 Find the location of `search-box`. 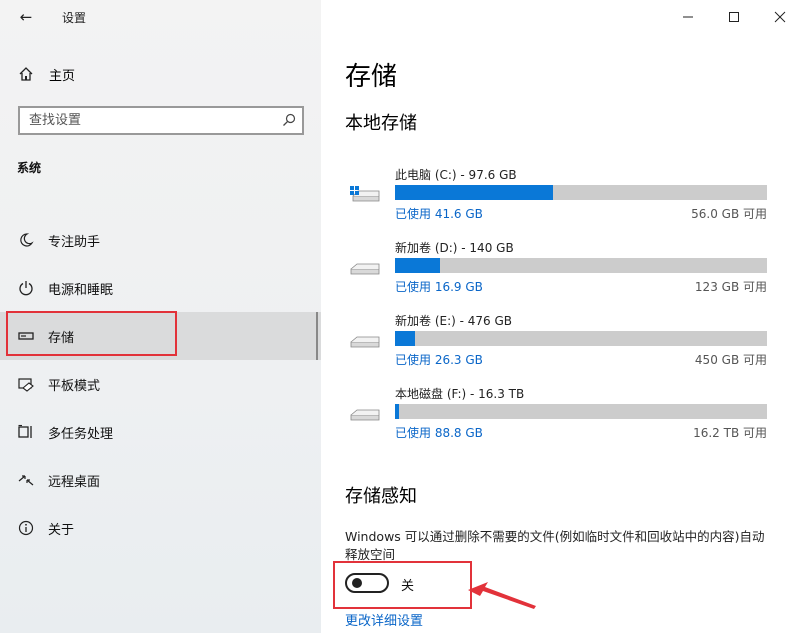

search-box is located at coordinates (161, 120).